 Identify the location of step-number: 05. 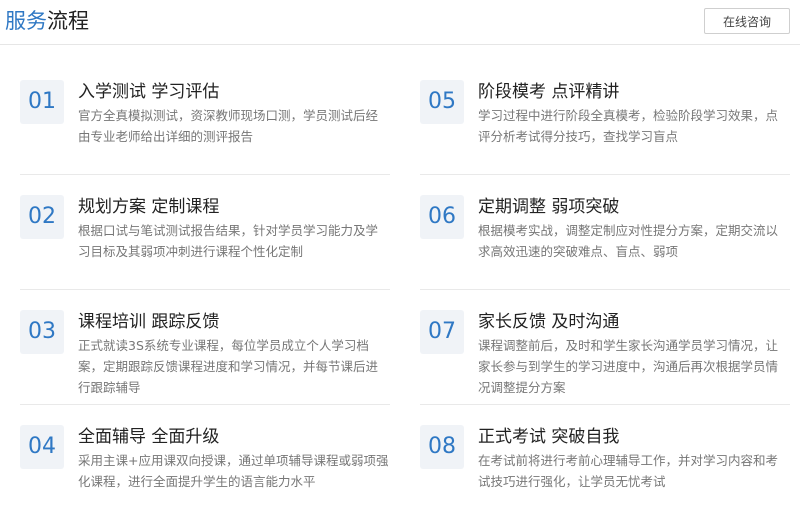
(442, 102).